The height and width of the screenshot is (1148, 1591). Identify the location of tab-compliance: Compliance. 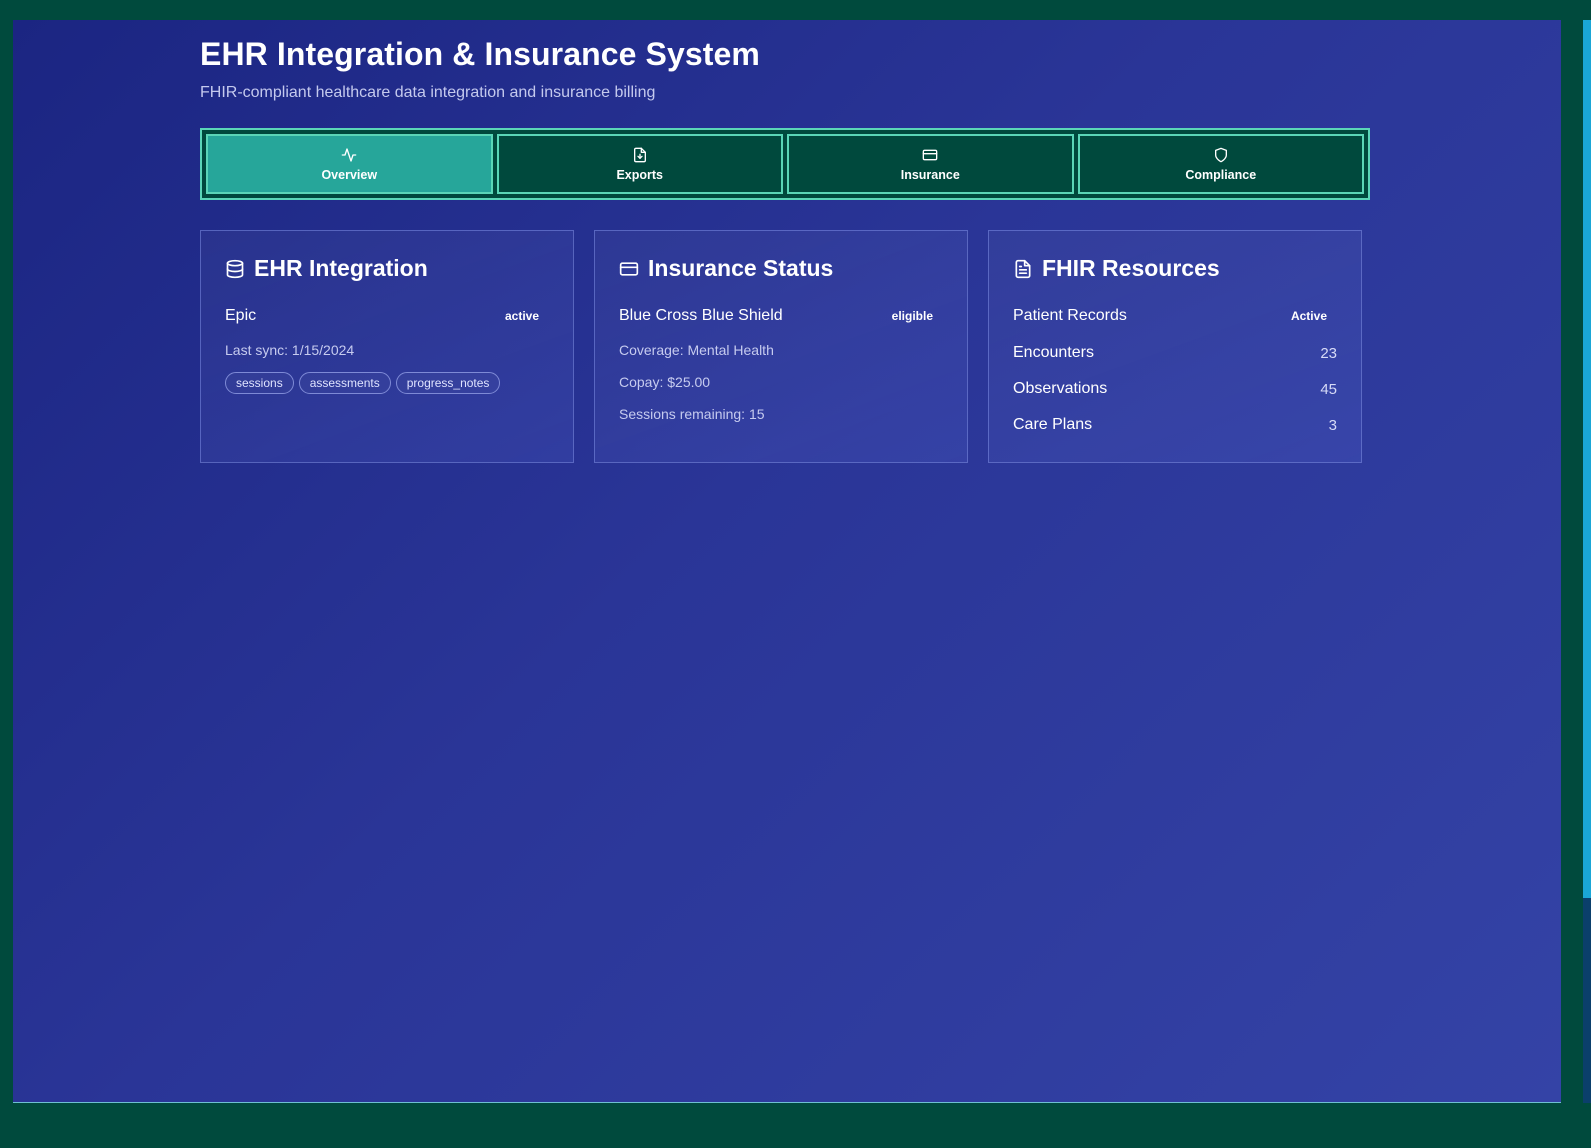
(1220, 164).